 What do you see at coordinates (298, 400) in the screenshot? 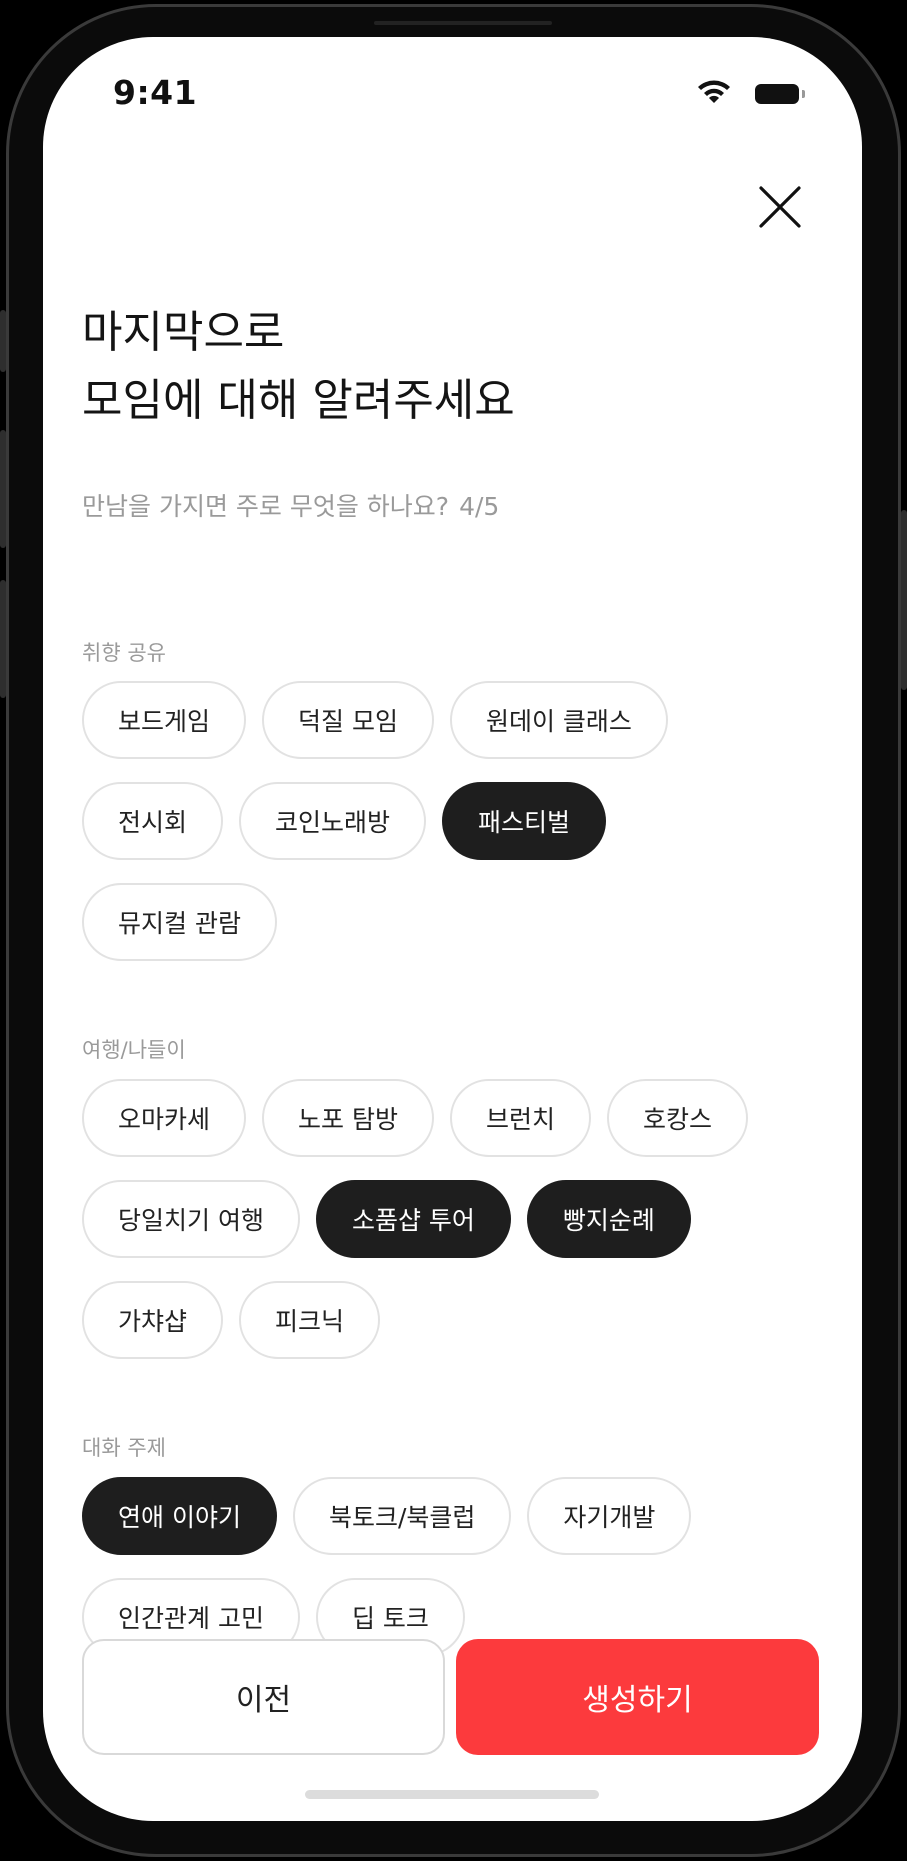
I see `title-line-2: 모임에 대해 알려주세요` at bounding box center [298, 400].